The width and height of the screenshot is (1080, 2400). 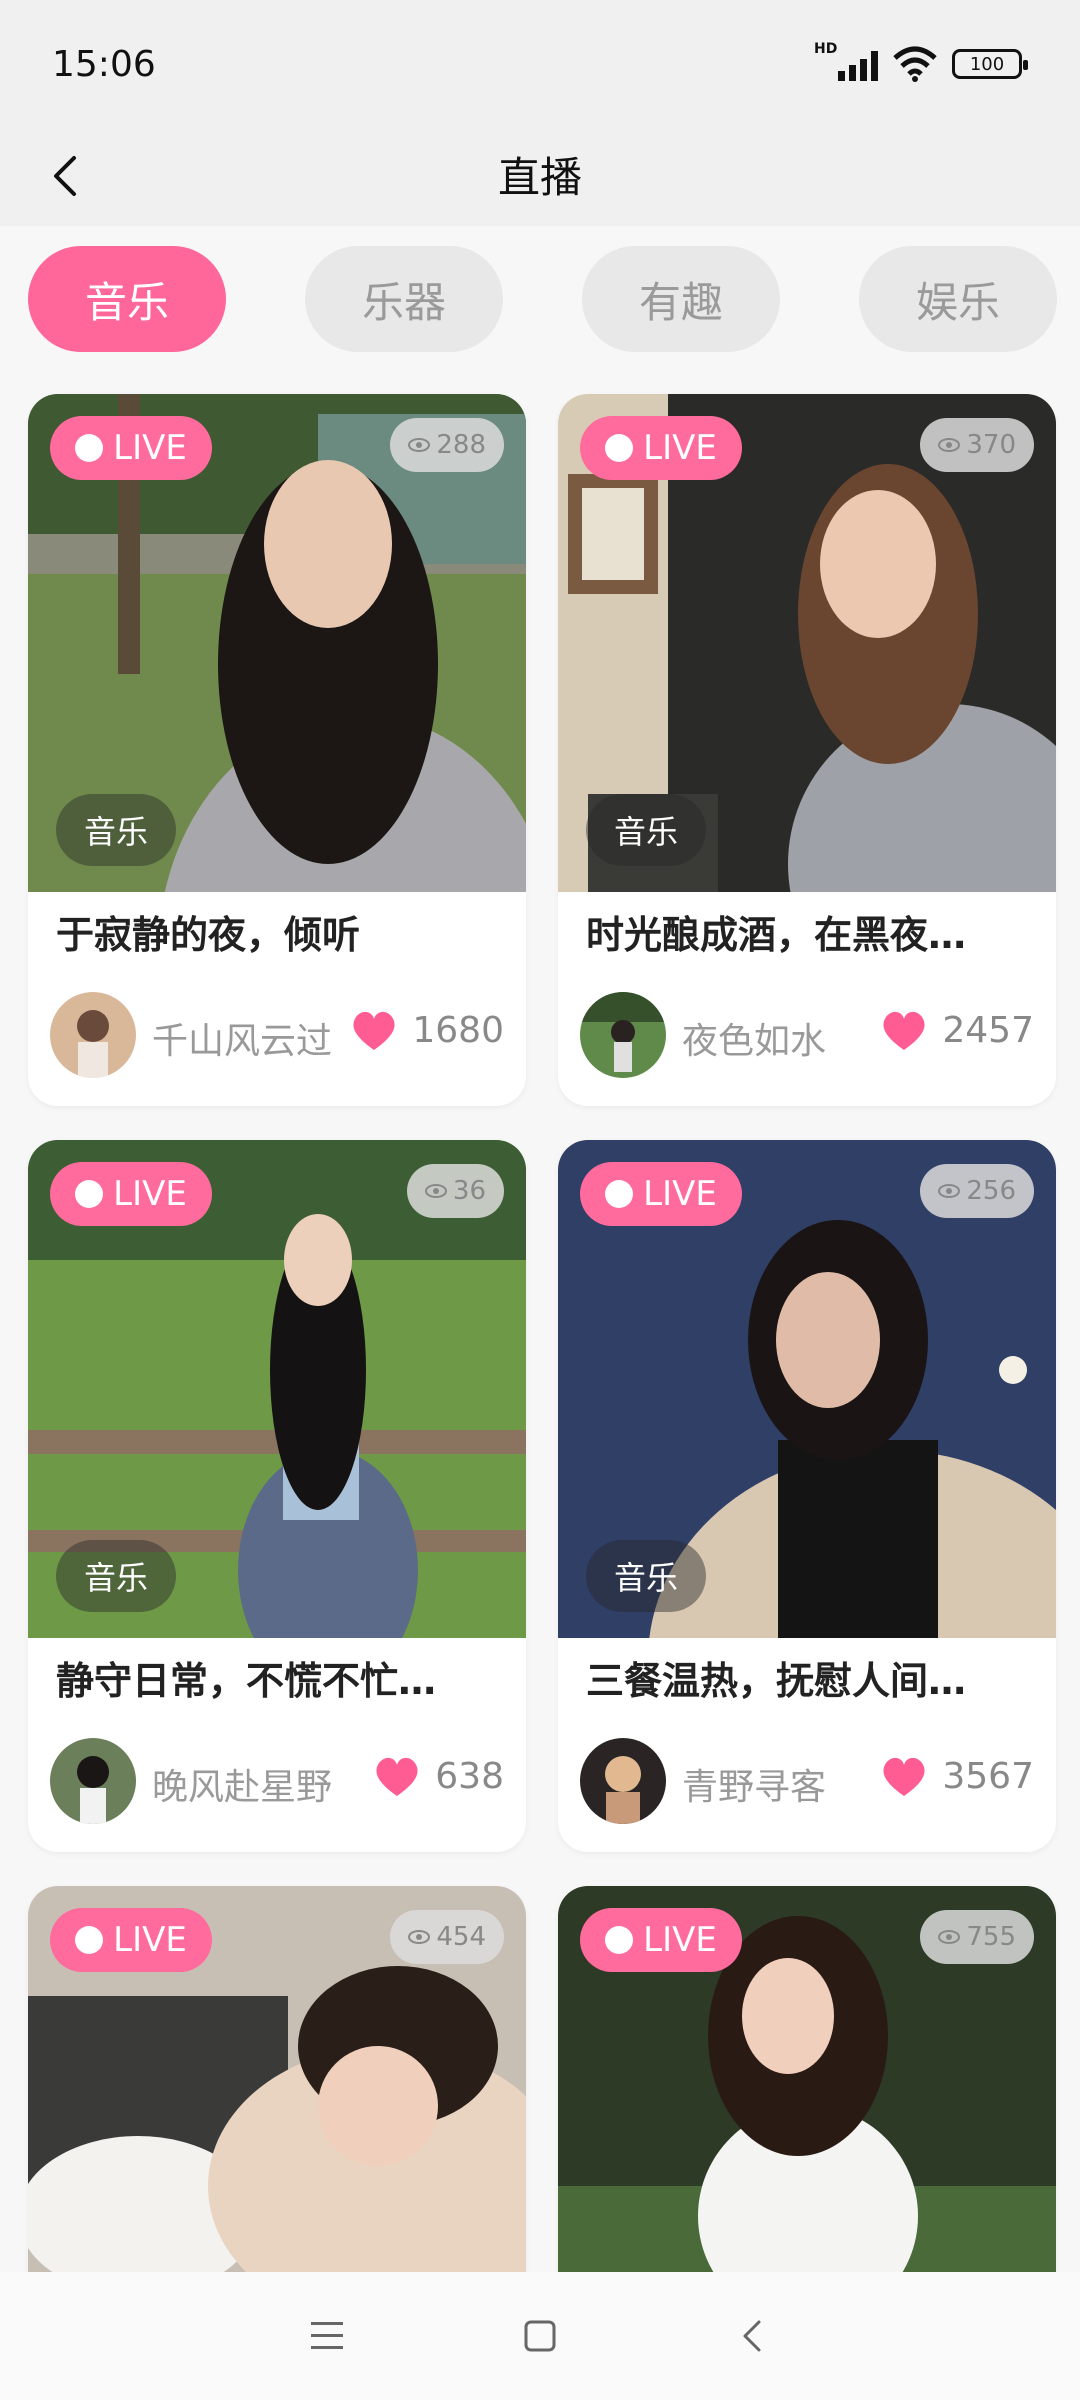 What do you see at coordinates (991, 445) in the screenshot?
I see `viewer-count-value: 370` at bounding box center [991, 445].